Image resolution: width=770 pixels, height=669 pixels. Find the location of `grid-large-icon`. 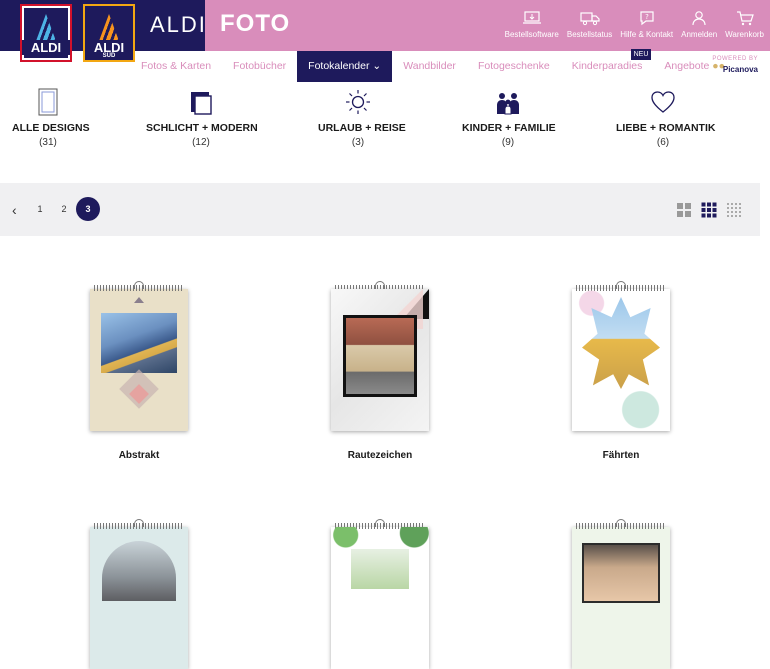

grid-large-icon is located at coordinates (684, 210).